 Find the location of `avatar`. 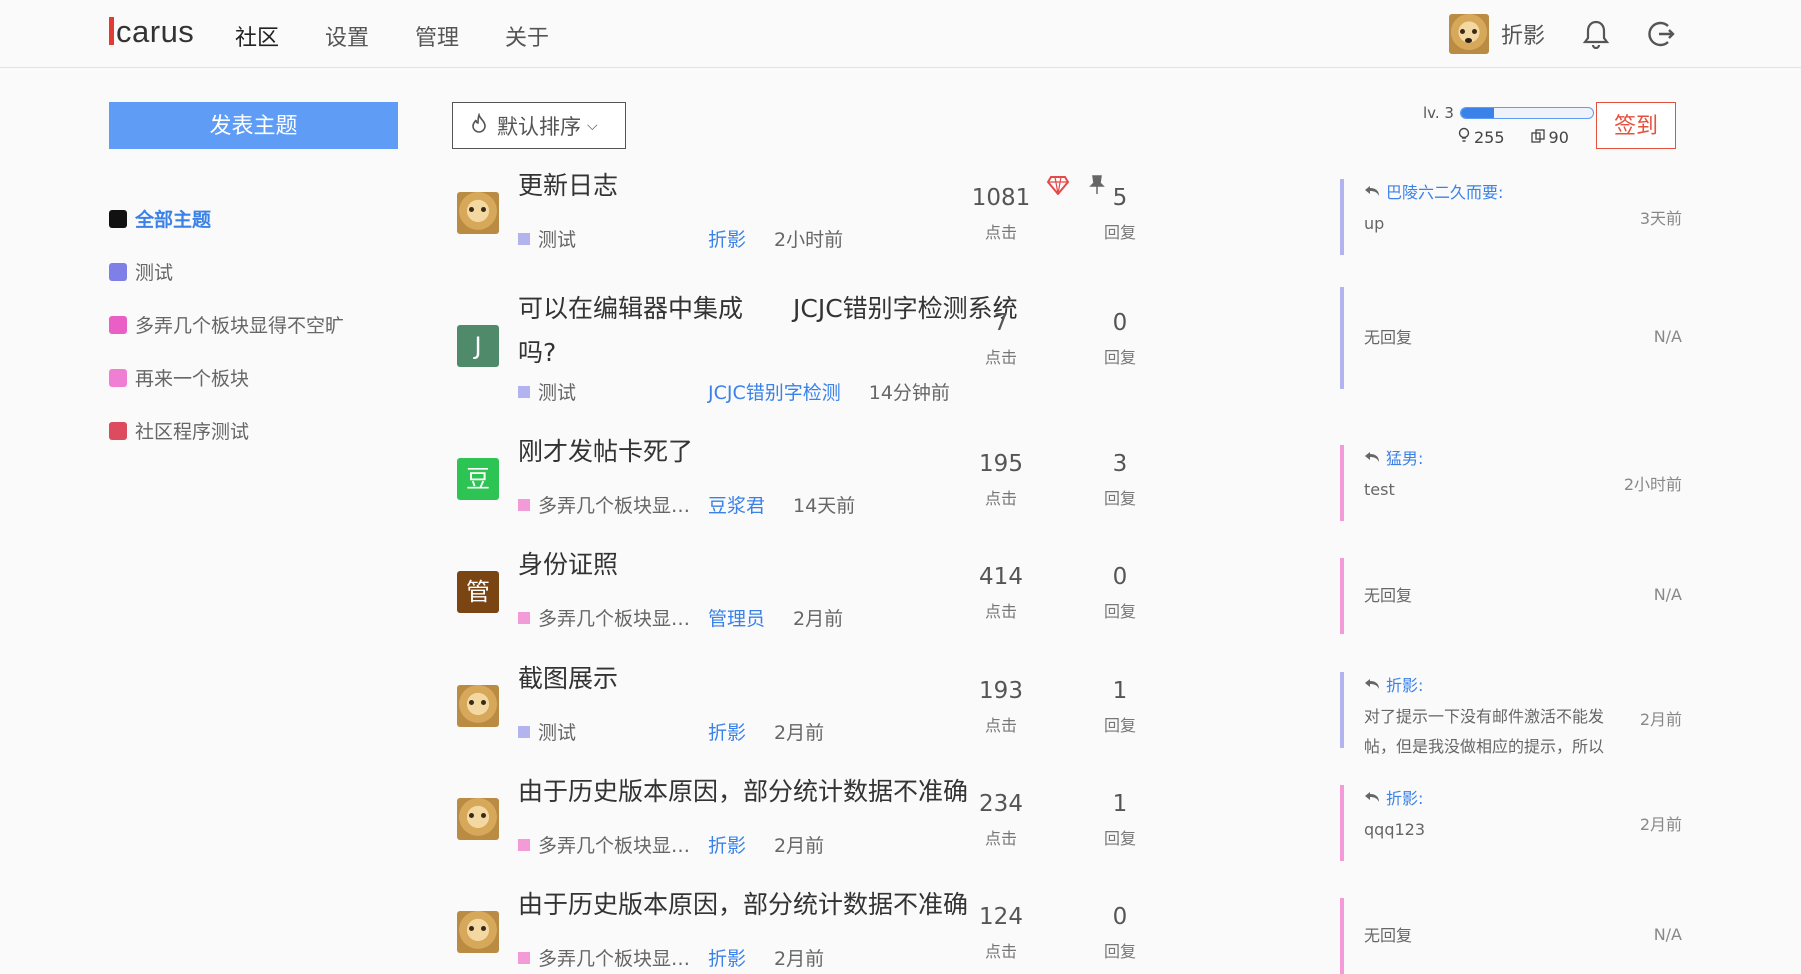

avatar is located at coordinates (1469, 34).